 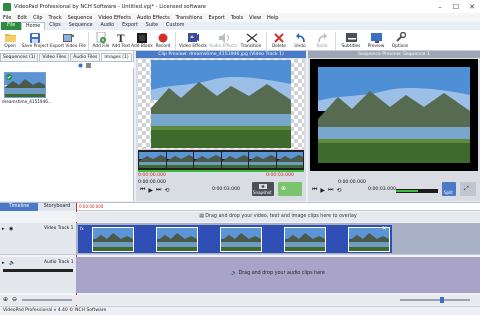 What do you see at coordinates (12, 263) in the screenshot?
I see `speaker-icon: 🔈` at bounding box center [12, 263].